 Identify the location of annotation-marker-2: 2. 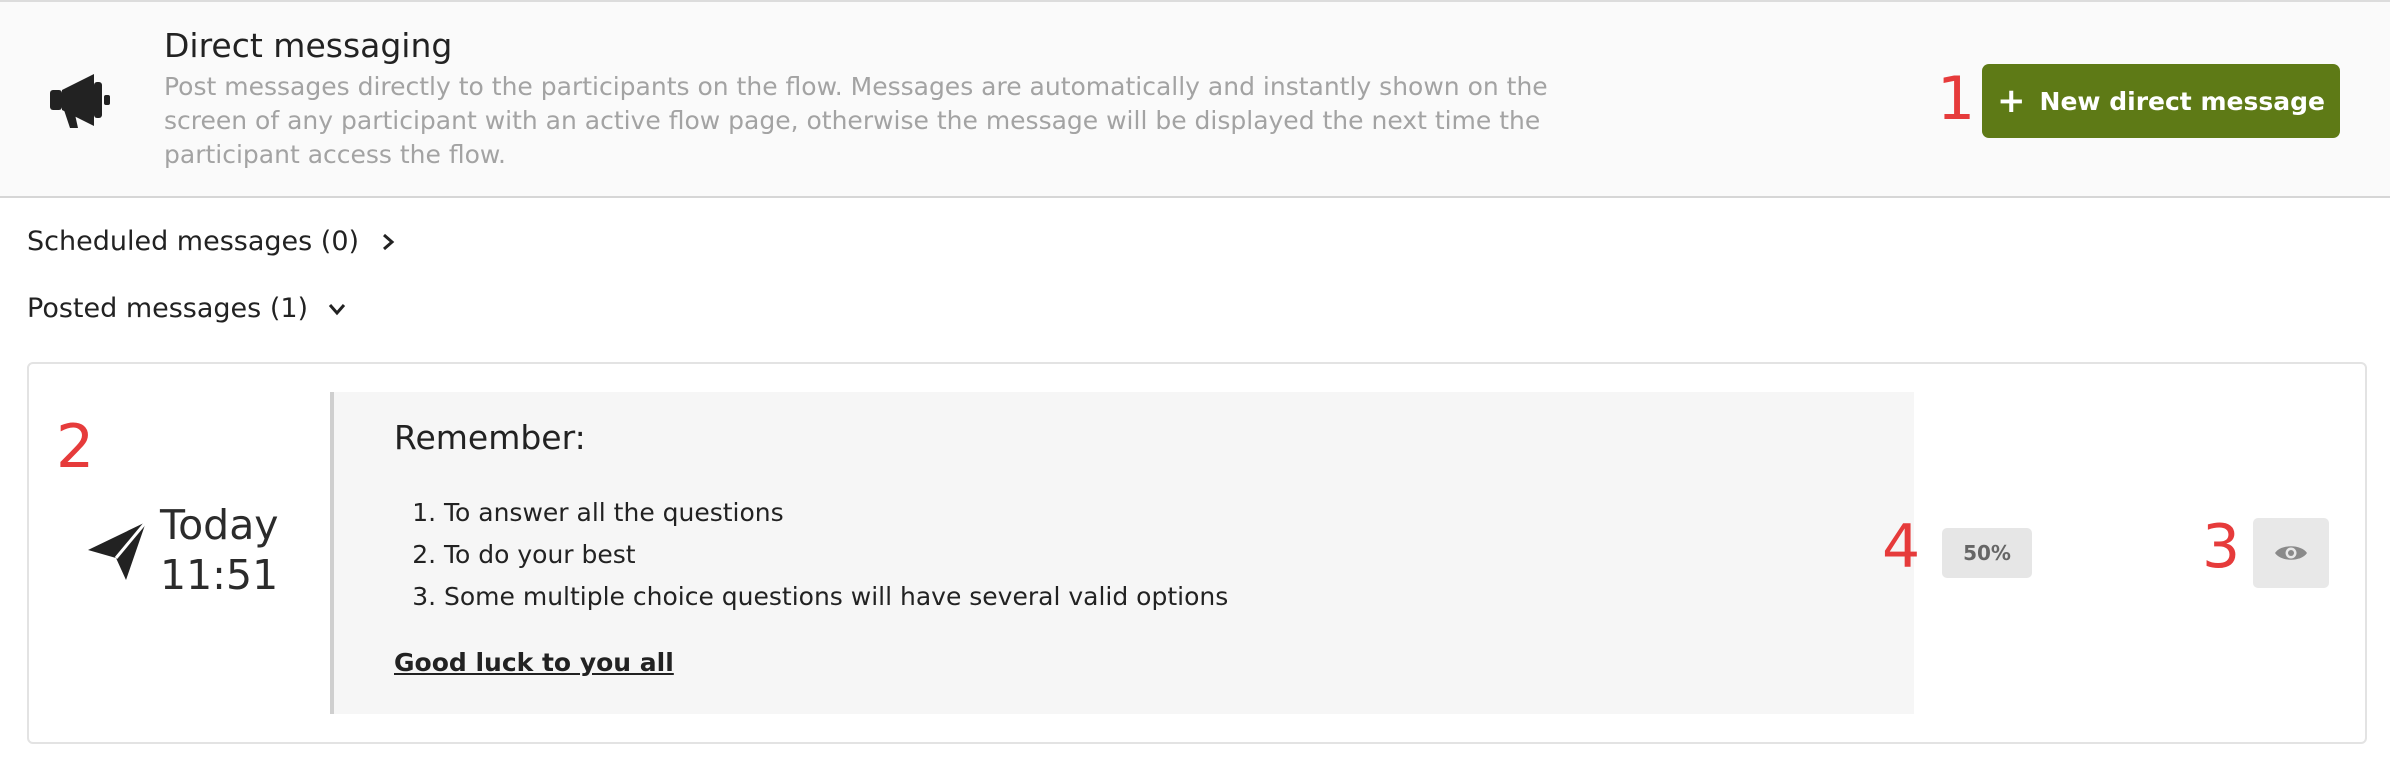
(75, 447).